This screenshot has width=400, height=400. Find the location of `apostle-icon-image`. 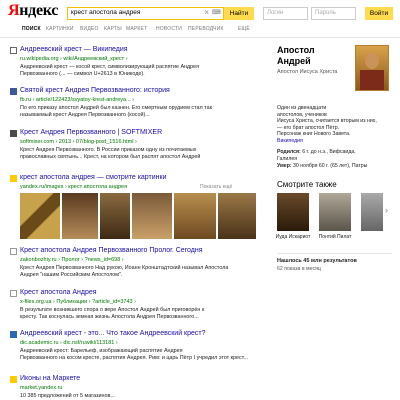

apostle-icon-image is located at coordinates (372, 68).